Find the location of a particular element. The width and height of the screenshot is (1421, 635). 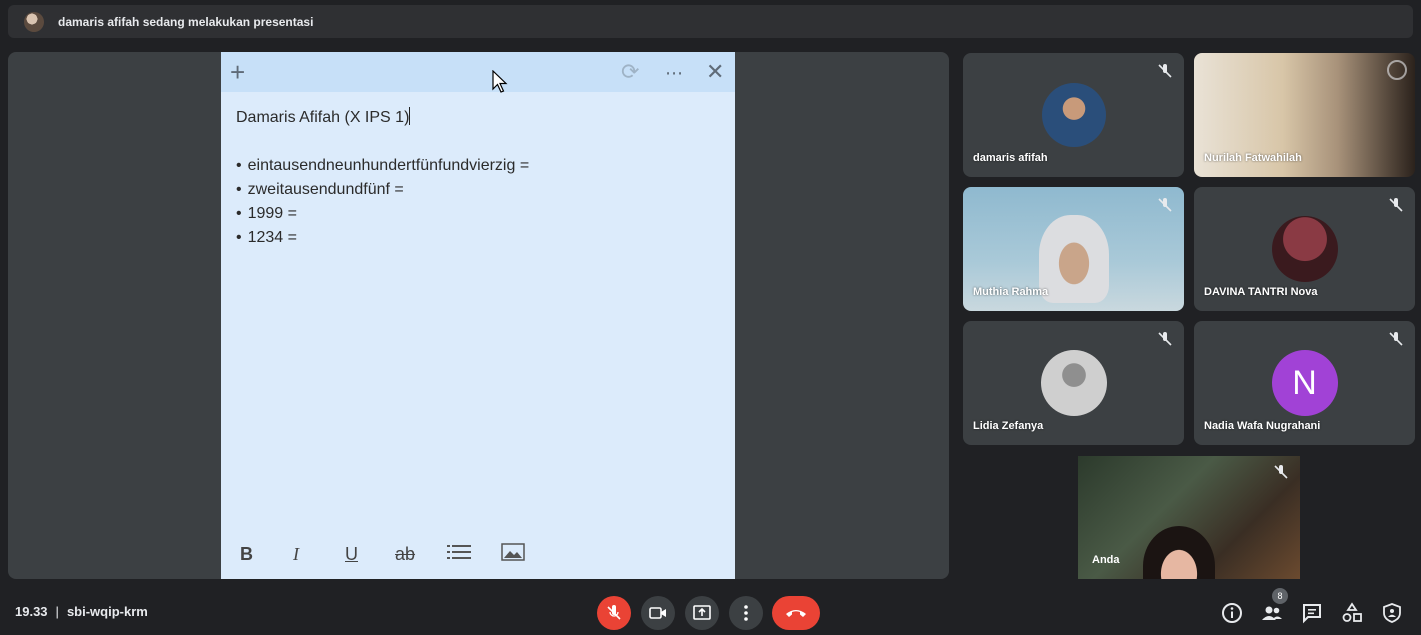

video-camera-icon is located at coordinates (657, 613).